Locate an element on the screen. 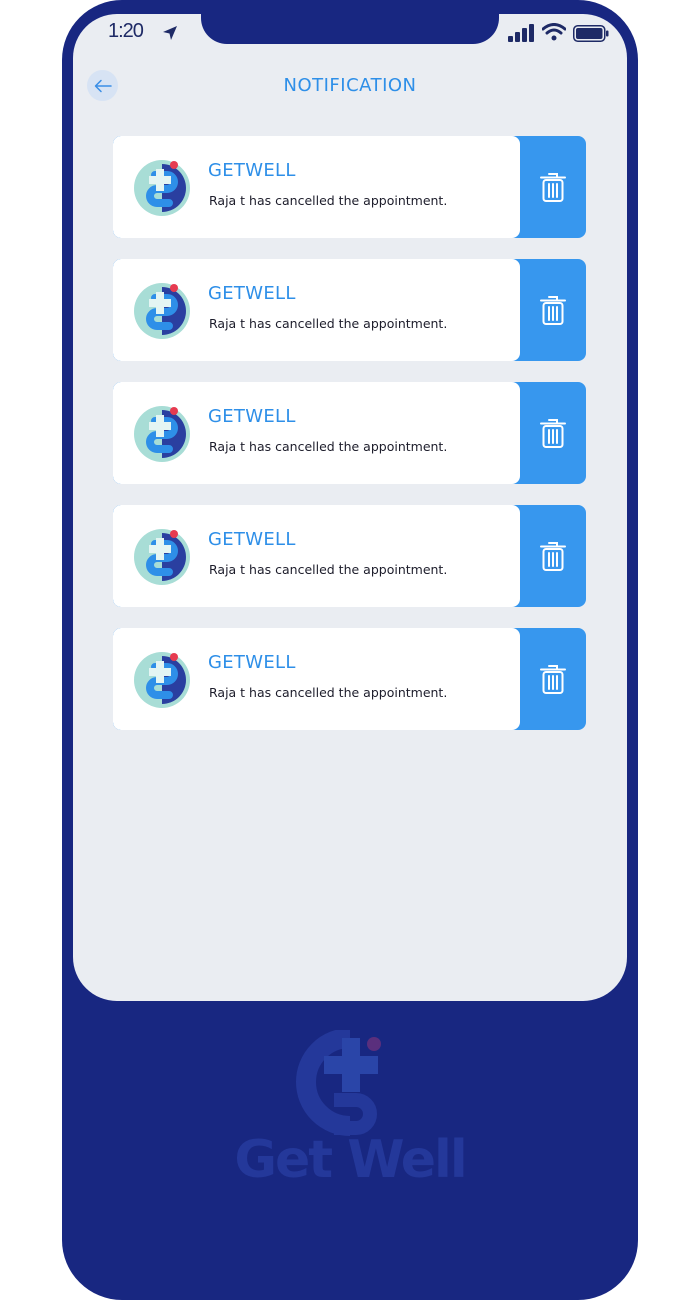 The width and height of the screenshot is (700, 1300). arrow-left-icon is located at coordinates (103, 85).